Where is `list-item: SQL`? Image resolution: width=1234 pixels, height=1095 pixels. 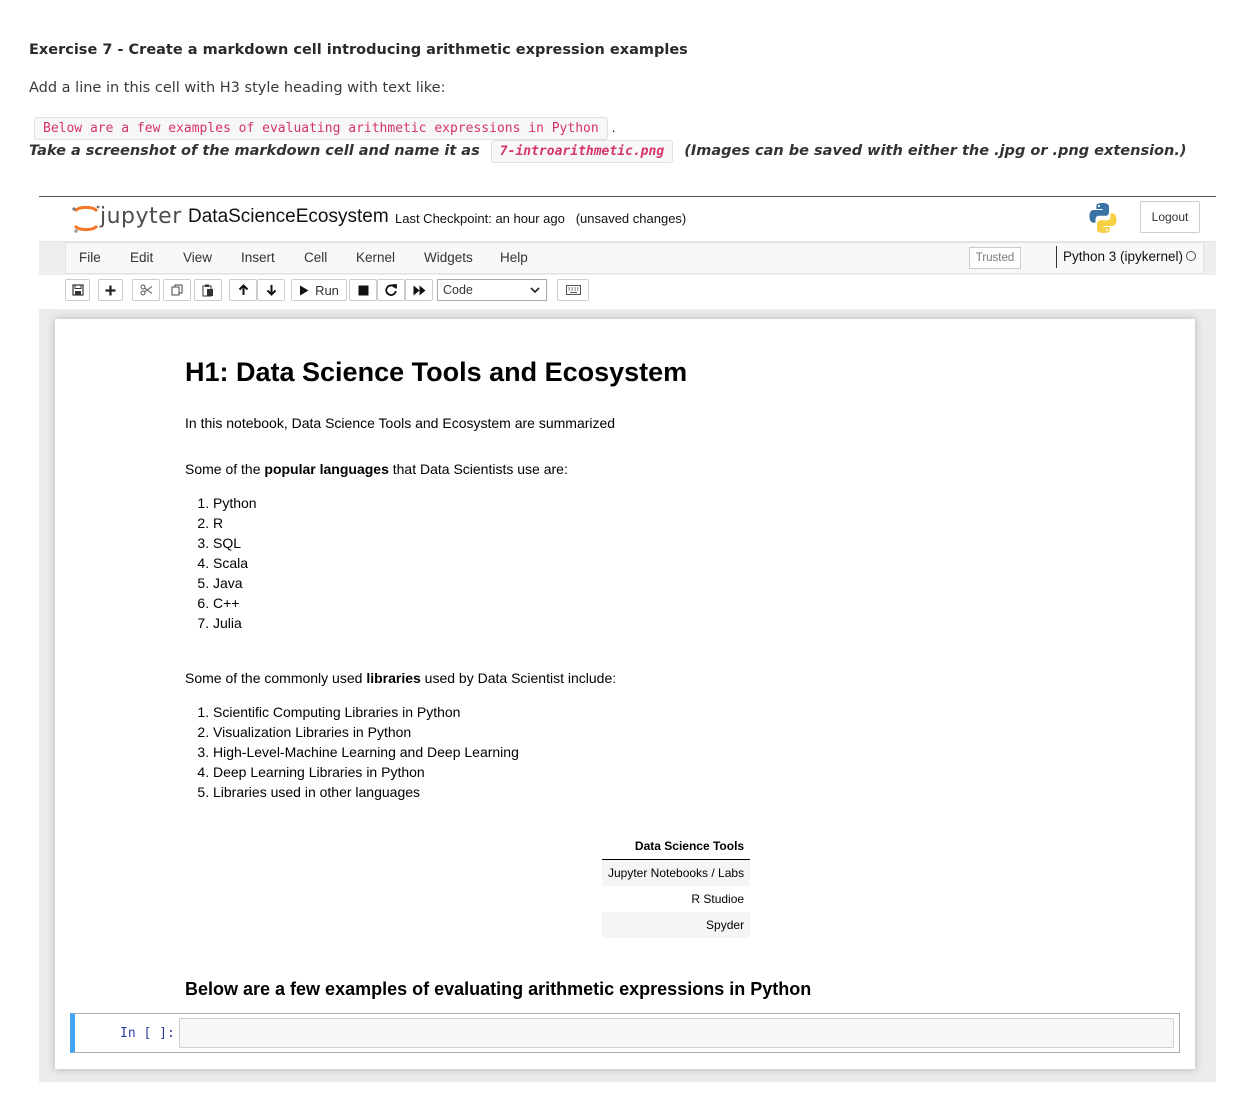
list-item: SQL is located at coordinates (235, 543).